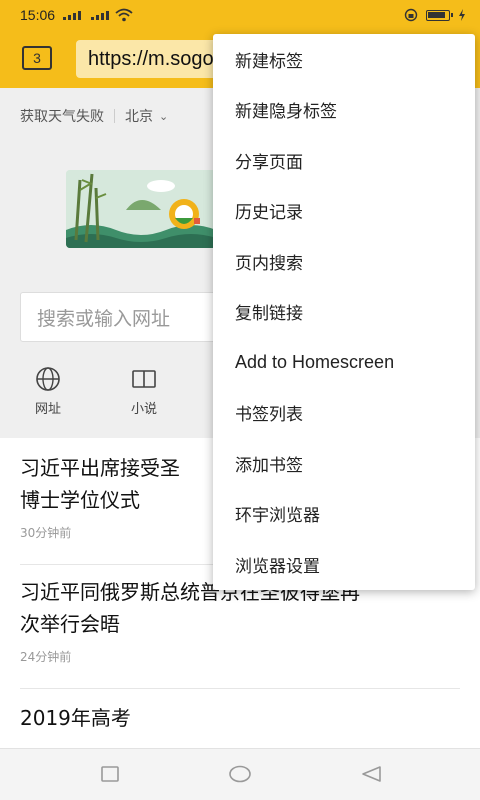 The image size is (480, 800). I want to click on menu-item-bookmark-list: 书签列表, so click(344, 413).